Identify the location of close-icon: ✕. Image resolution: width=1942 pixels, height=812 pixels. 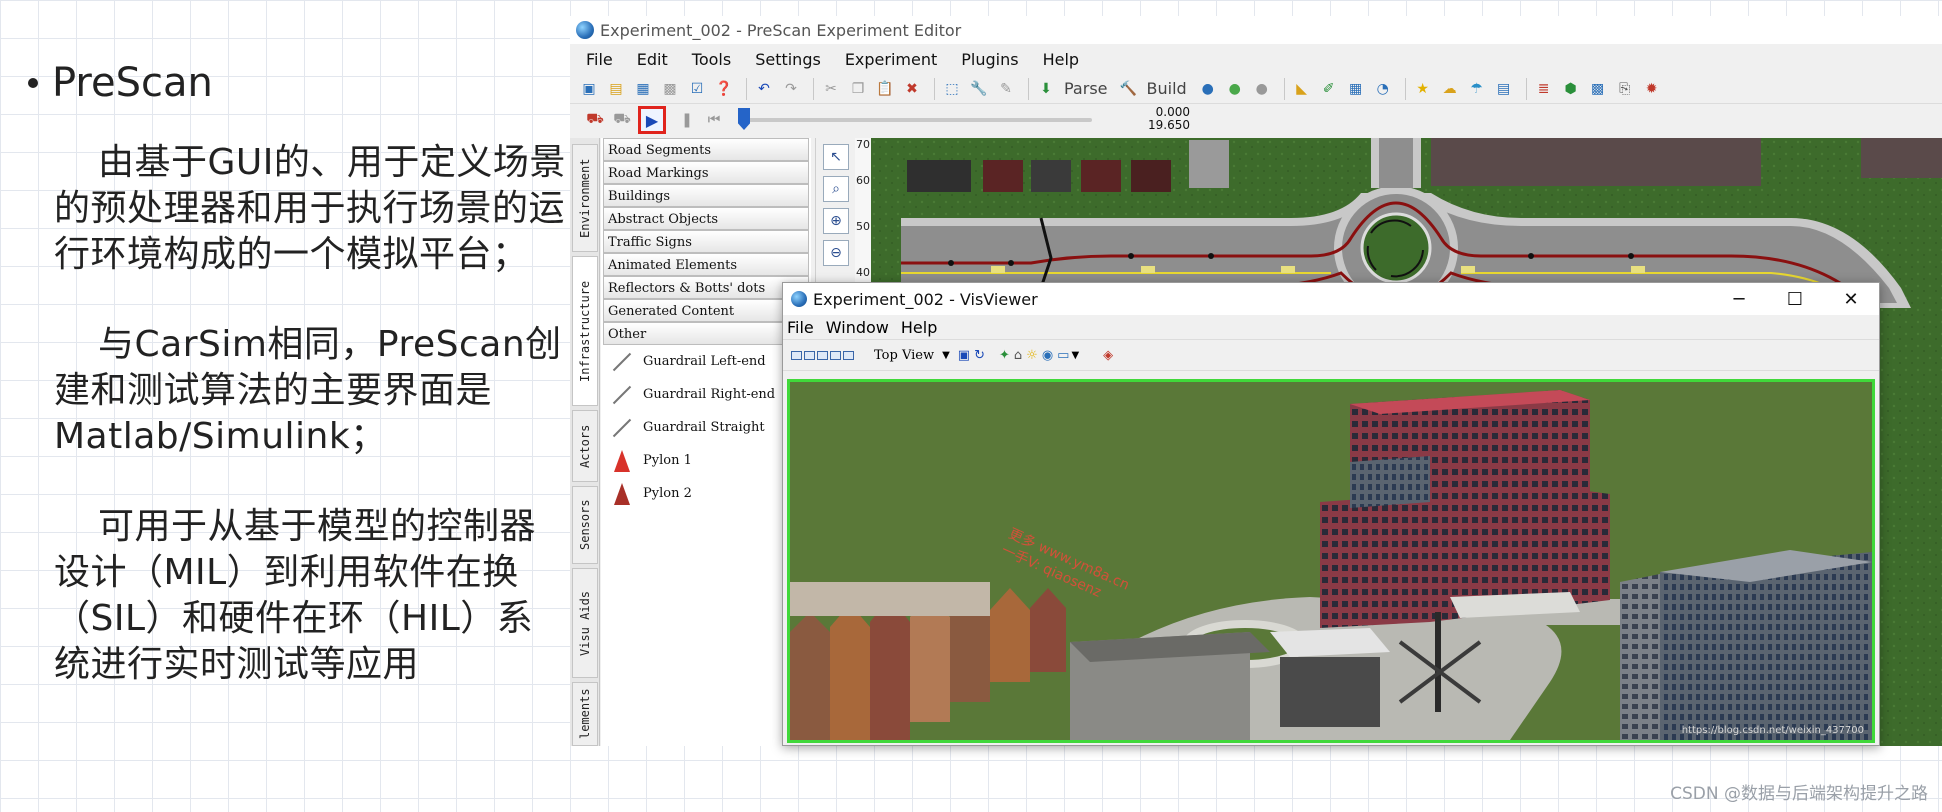
(1851, 299).